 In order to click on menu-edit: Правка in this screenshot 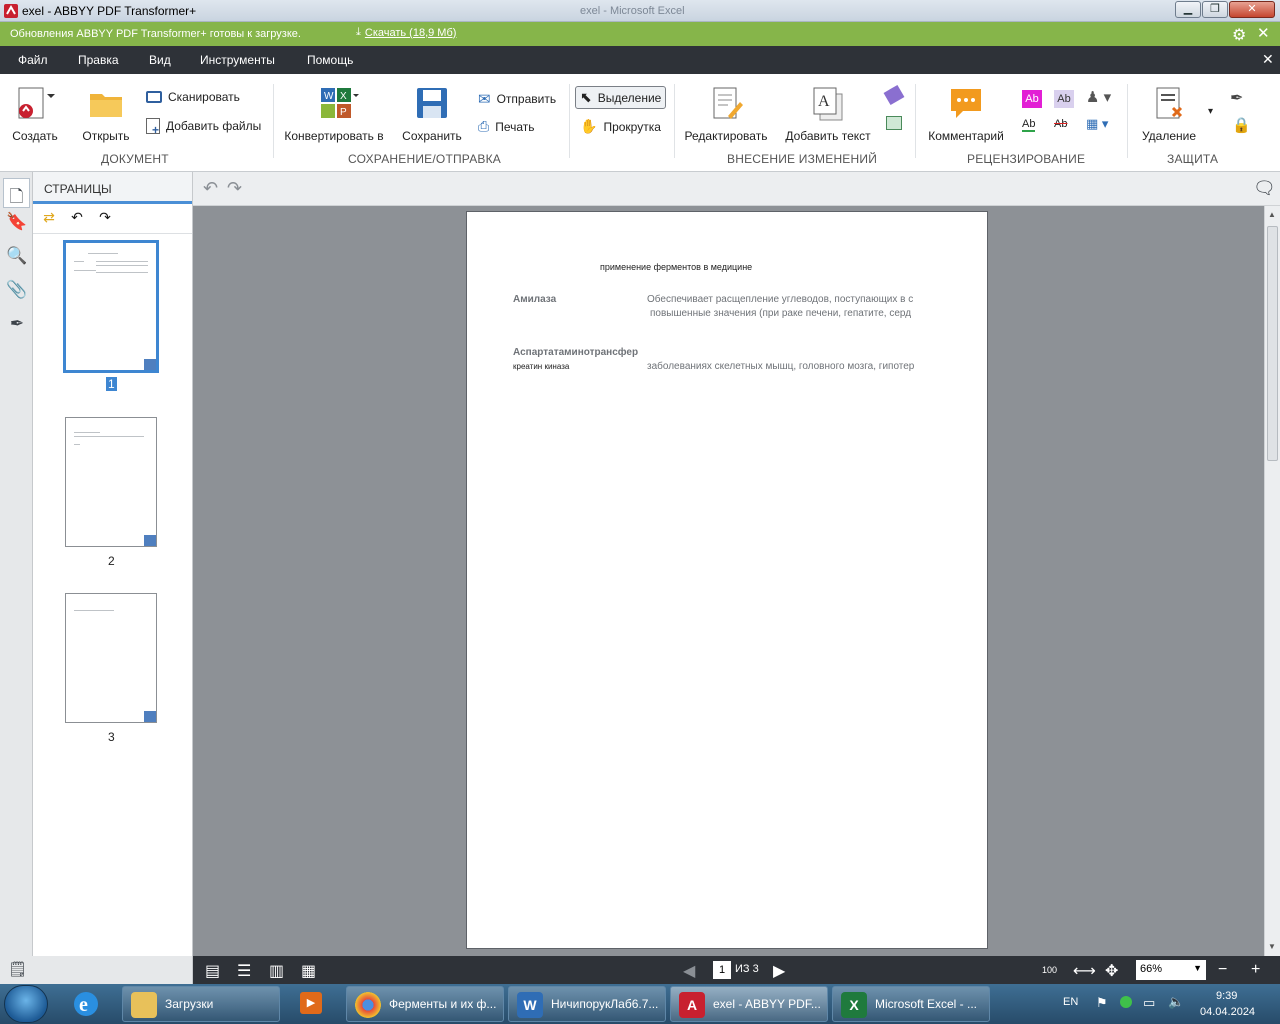, I will do `click(98, 60)`.